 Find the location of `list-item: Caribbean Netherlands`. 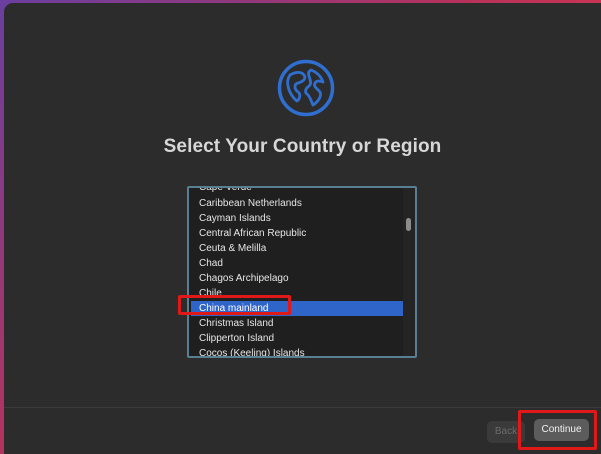

list-item: Caribbean Netherlands is located at coordinates (297, 203).